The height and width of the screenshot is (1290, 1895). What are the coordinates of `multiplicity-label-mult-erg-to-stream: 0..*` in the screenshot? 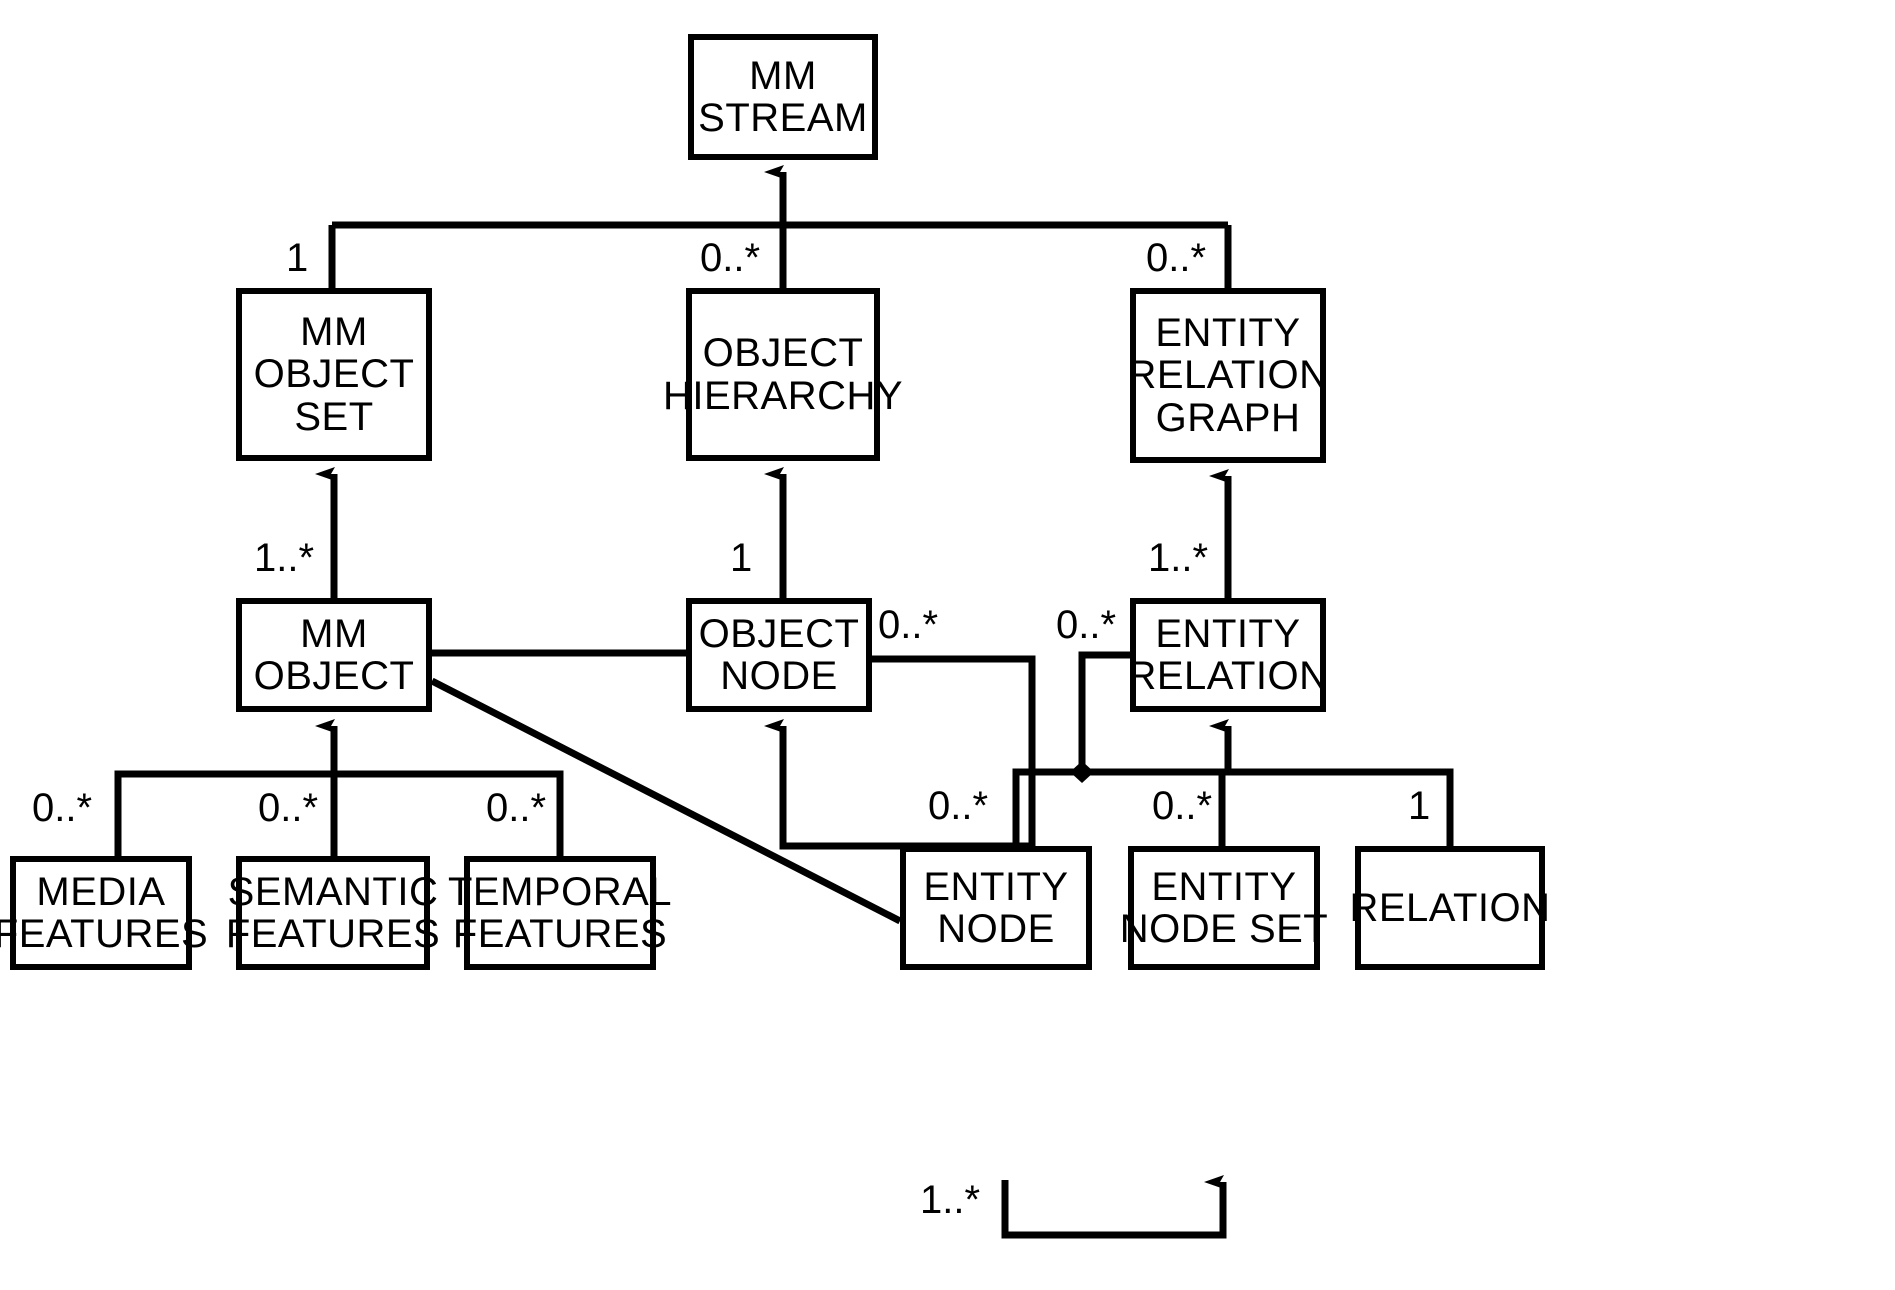 It's located at (1176, 258).